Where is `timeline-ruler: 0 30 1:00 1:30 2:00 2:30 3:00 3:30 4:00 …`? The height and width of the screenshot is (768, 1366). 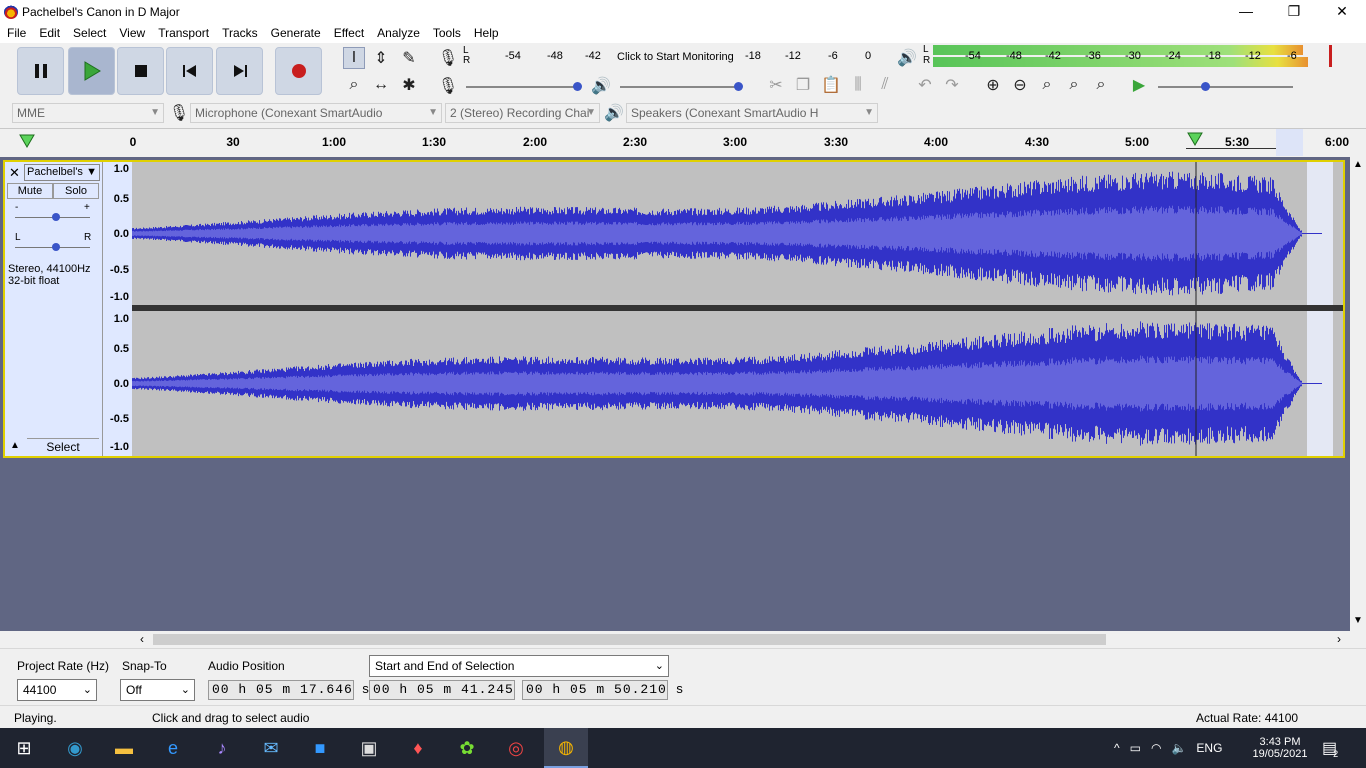
timeline-ruler: 0 30 1:00 1:30 2:00 2:30 3:00 3:30 4:00 … is located at coordinates (683, 142).